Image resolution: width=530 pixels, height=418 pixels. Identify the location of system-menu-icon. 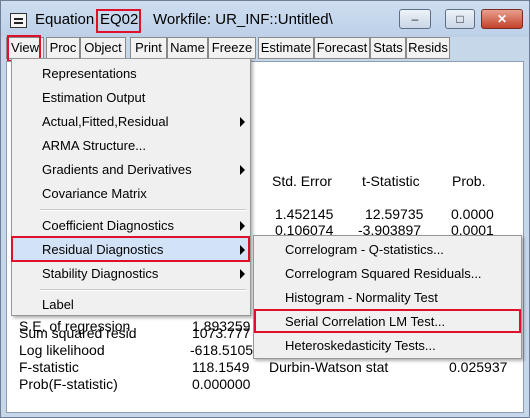
(18, 20).